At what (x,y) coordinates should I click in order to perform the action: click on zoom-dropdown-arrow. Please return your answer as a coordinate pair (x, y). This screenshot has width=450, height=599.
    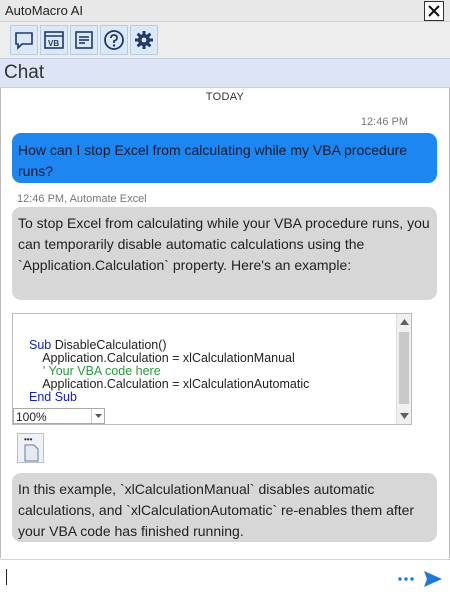
    Looking at the image, I should click on (97, 416).